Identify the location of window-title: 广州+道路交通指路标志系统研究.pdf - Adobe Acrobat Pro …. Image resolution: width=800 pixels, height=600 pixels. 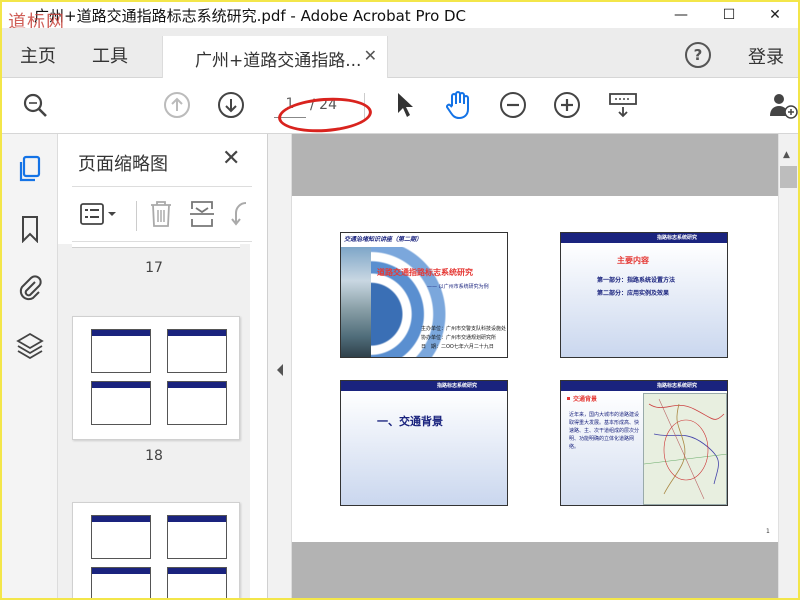
(250, 15).